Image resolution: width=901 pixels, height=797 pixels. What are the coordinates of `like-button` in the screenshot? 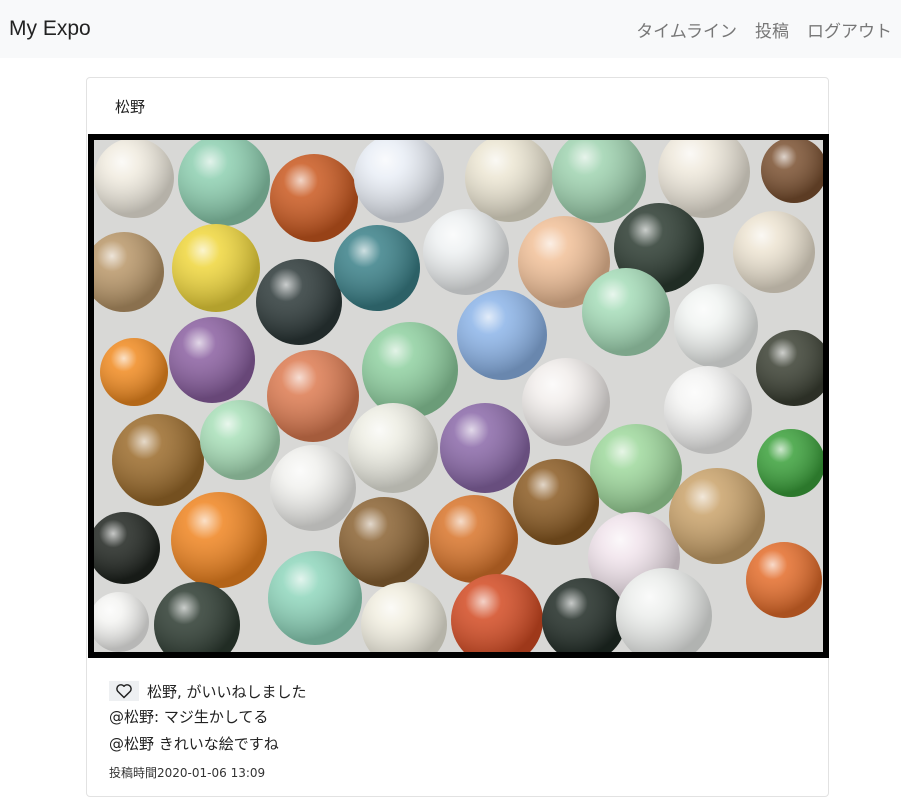 It's located at (124, 691).